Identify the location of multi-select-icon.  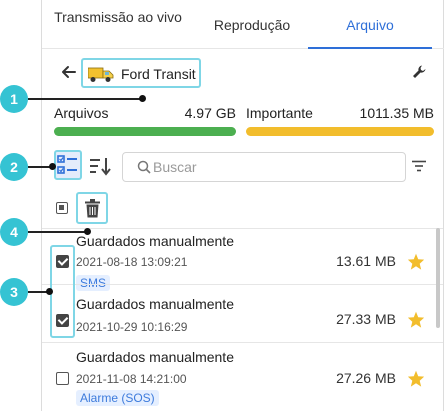
(67, 164).